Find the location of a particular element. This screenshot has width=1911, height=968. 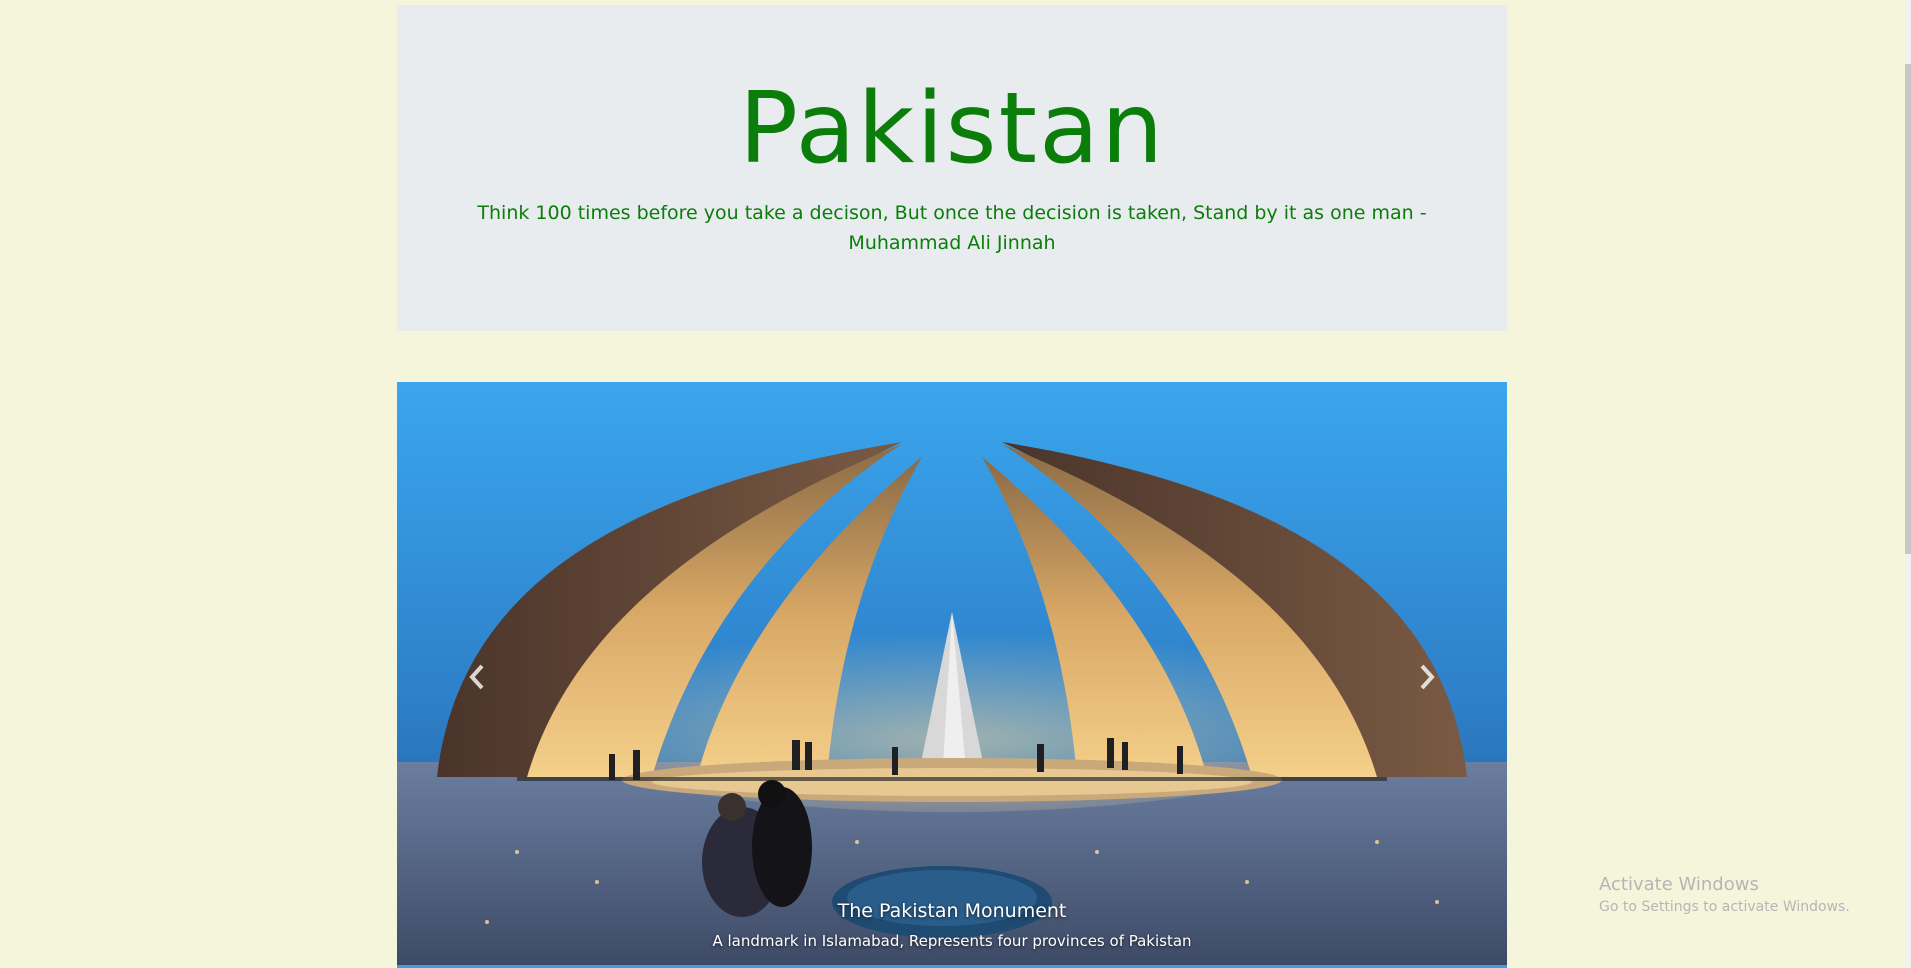

carousel-prev-button is located at coordinates (477, 677).